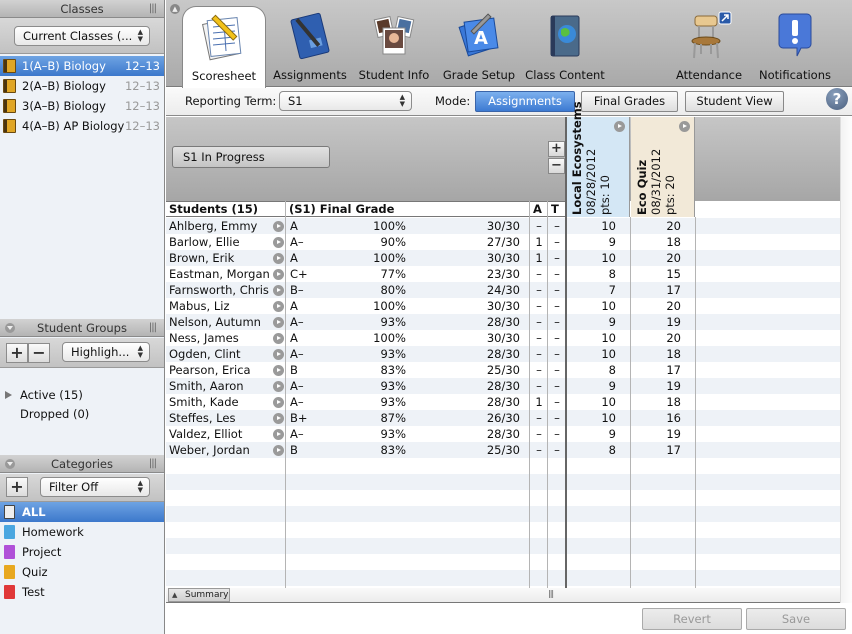 The height and width of the screenshot is (634, 852). What do you see at coordinates (210, 370) in the screenshot?
I see `student-name: Pearson, Erica` at bounding box center [210, 370].